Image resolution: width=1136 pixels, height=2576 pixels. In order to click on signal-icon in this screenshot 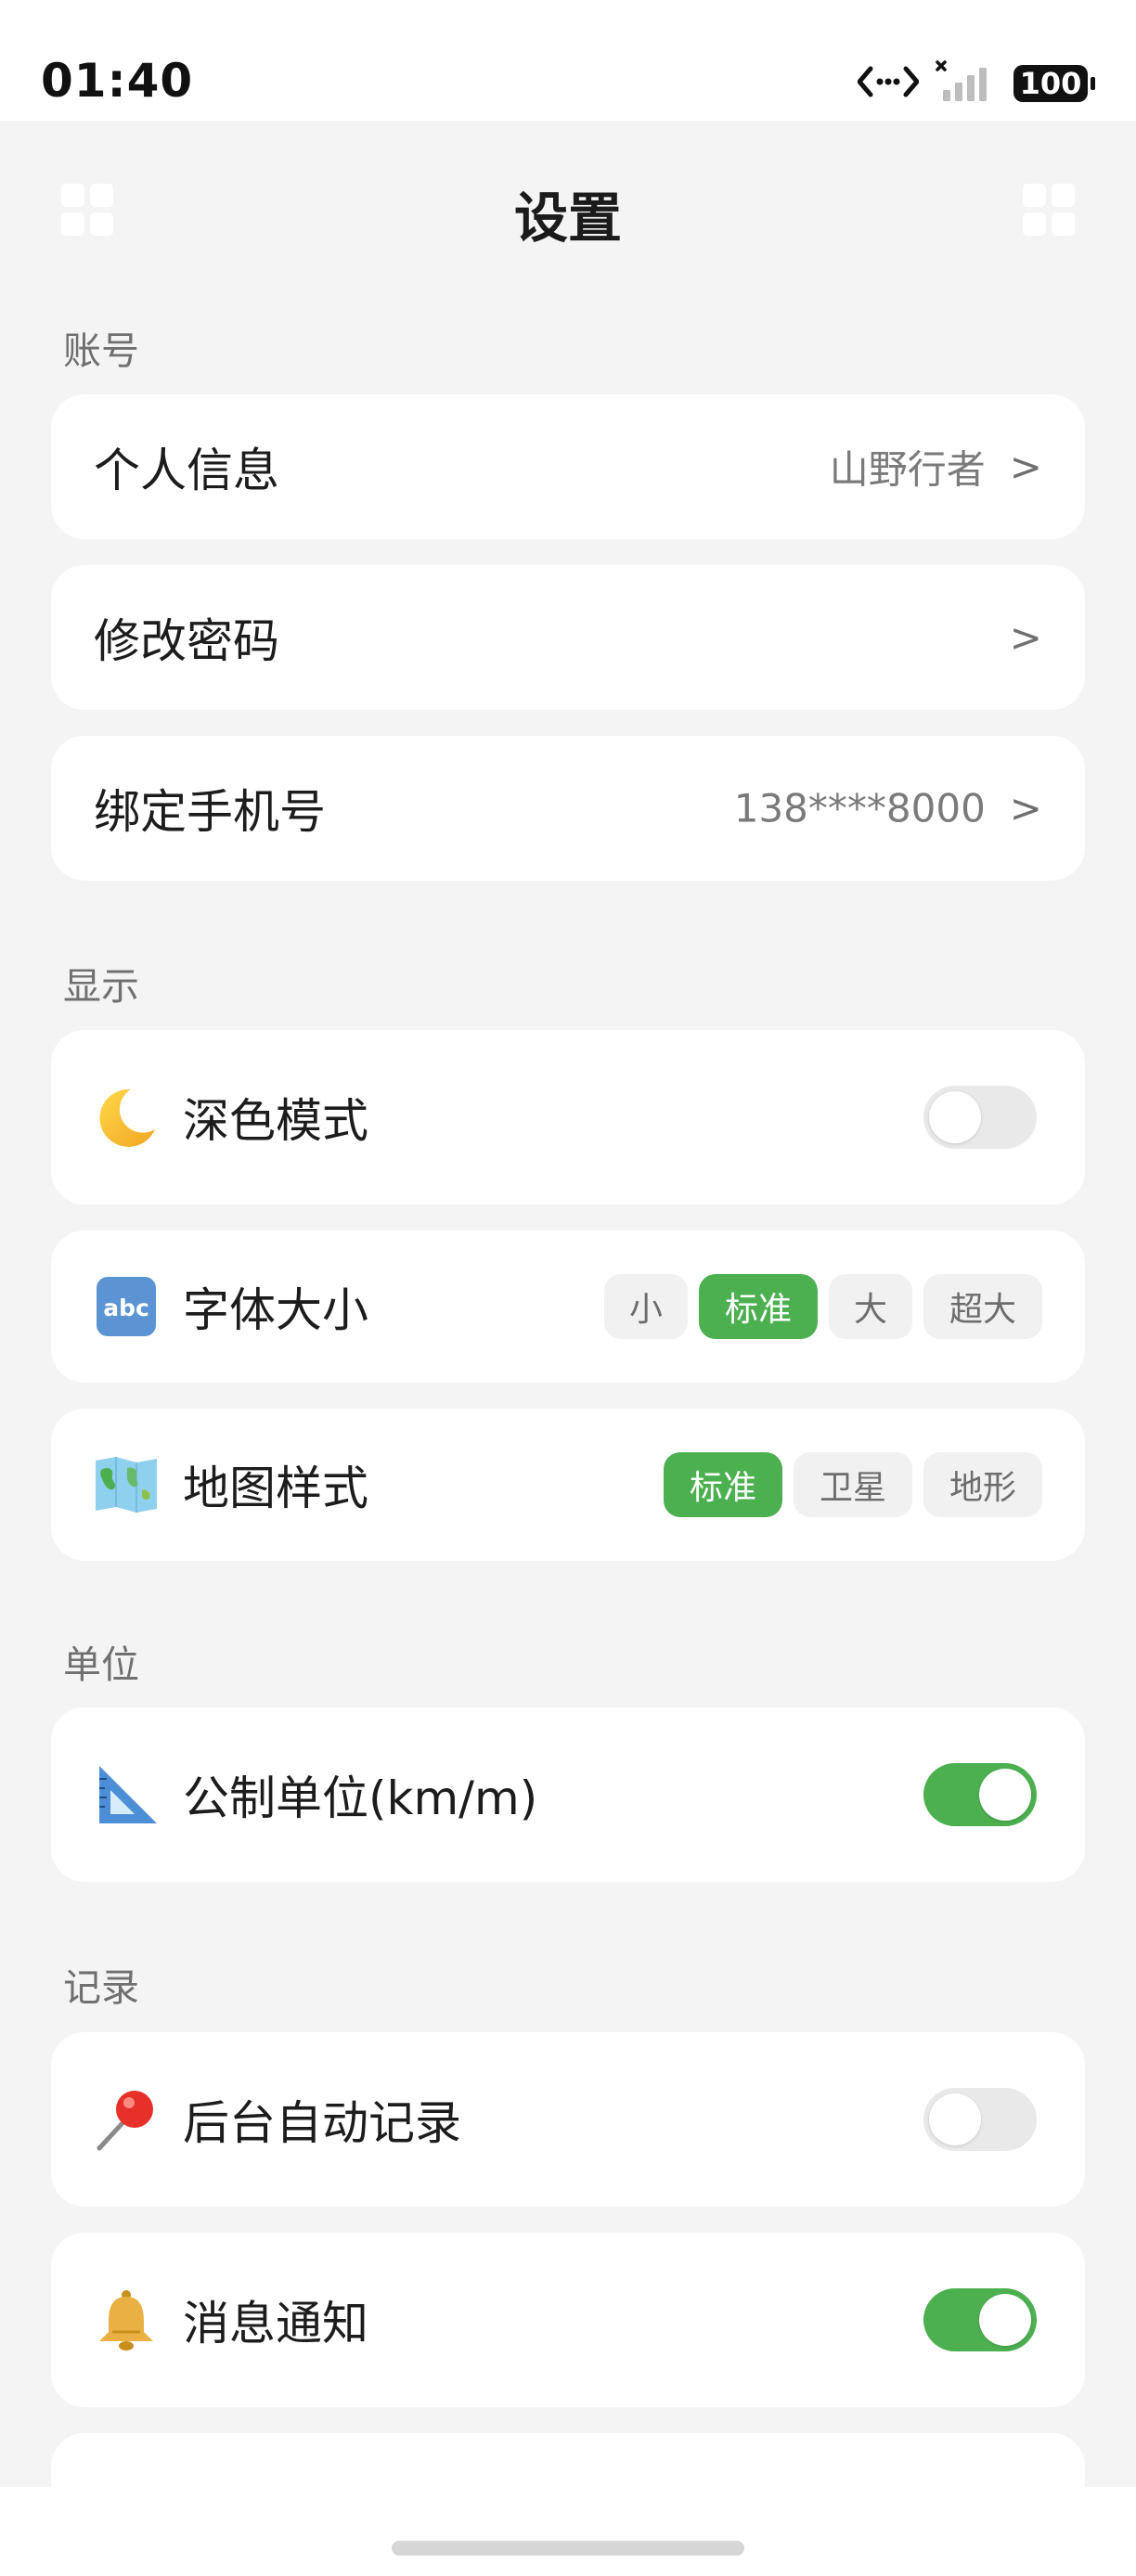, I will do `click(966, 84)`.